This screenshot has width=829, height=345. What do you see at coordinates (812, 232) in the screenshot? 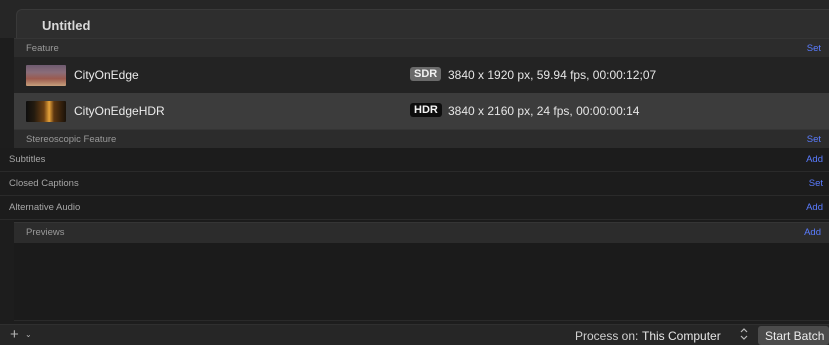
I see `previews-add-button: Add` at bounding box center [812, 232].